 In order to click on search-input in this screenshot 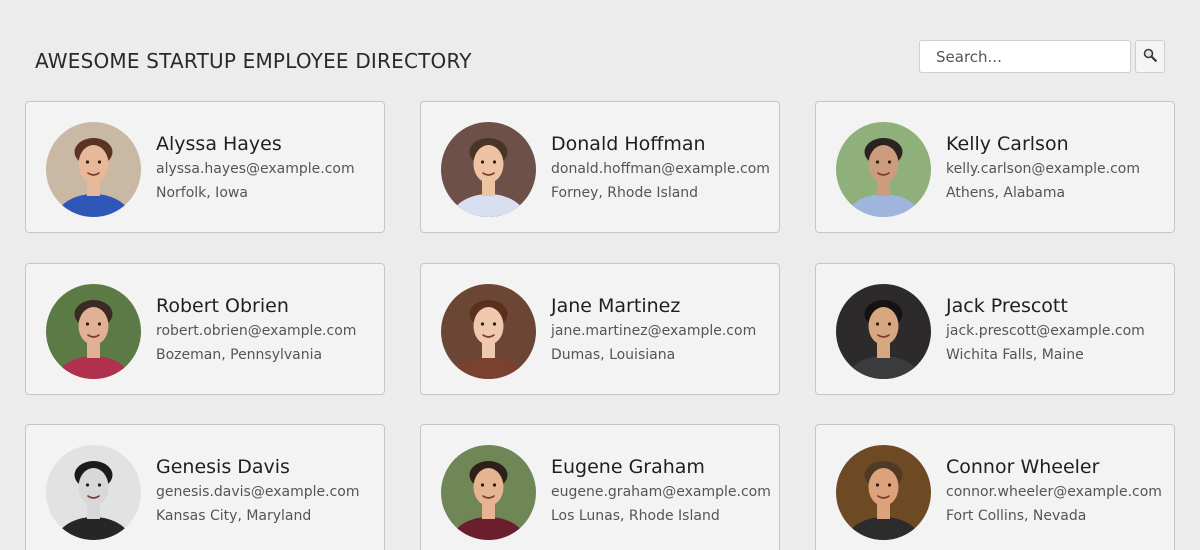, I will do `click(1025, 56)`.